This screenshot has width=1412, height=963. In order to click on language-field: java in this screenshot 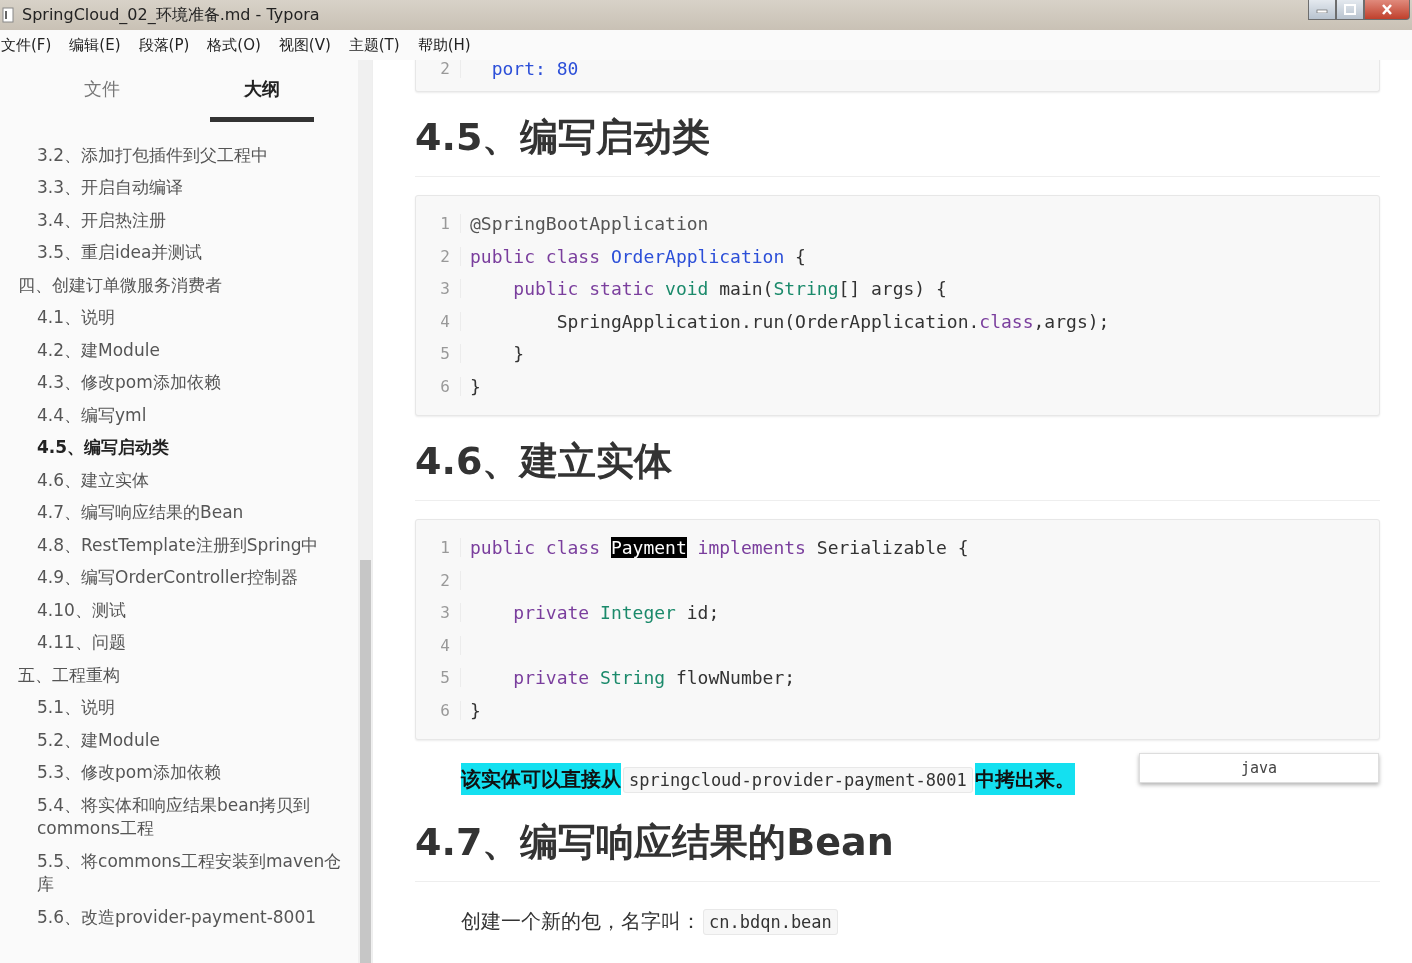, I will do `click(1259, 767)`.